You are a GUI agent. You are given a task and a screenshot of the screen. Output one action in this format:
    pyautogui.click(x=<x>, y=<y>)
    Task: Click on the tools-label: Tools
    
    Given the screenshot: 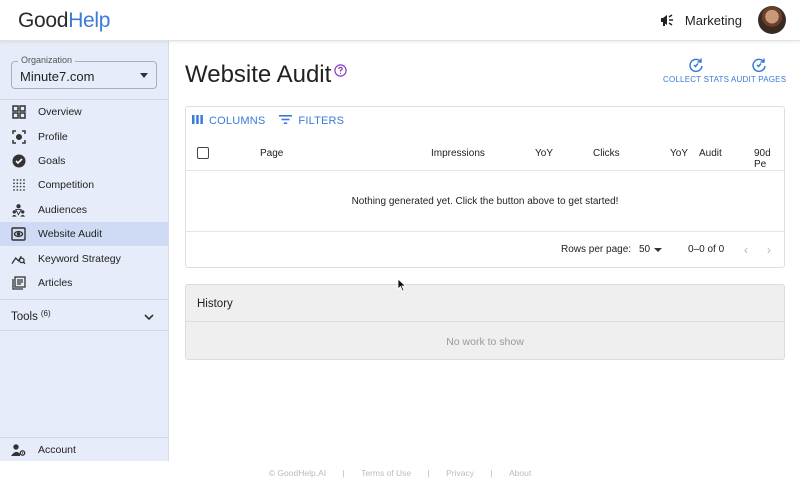 What is the action you would take?
    pyautogui.click(x=24, y=317)
    